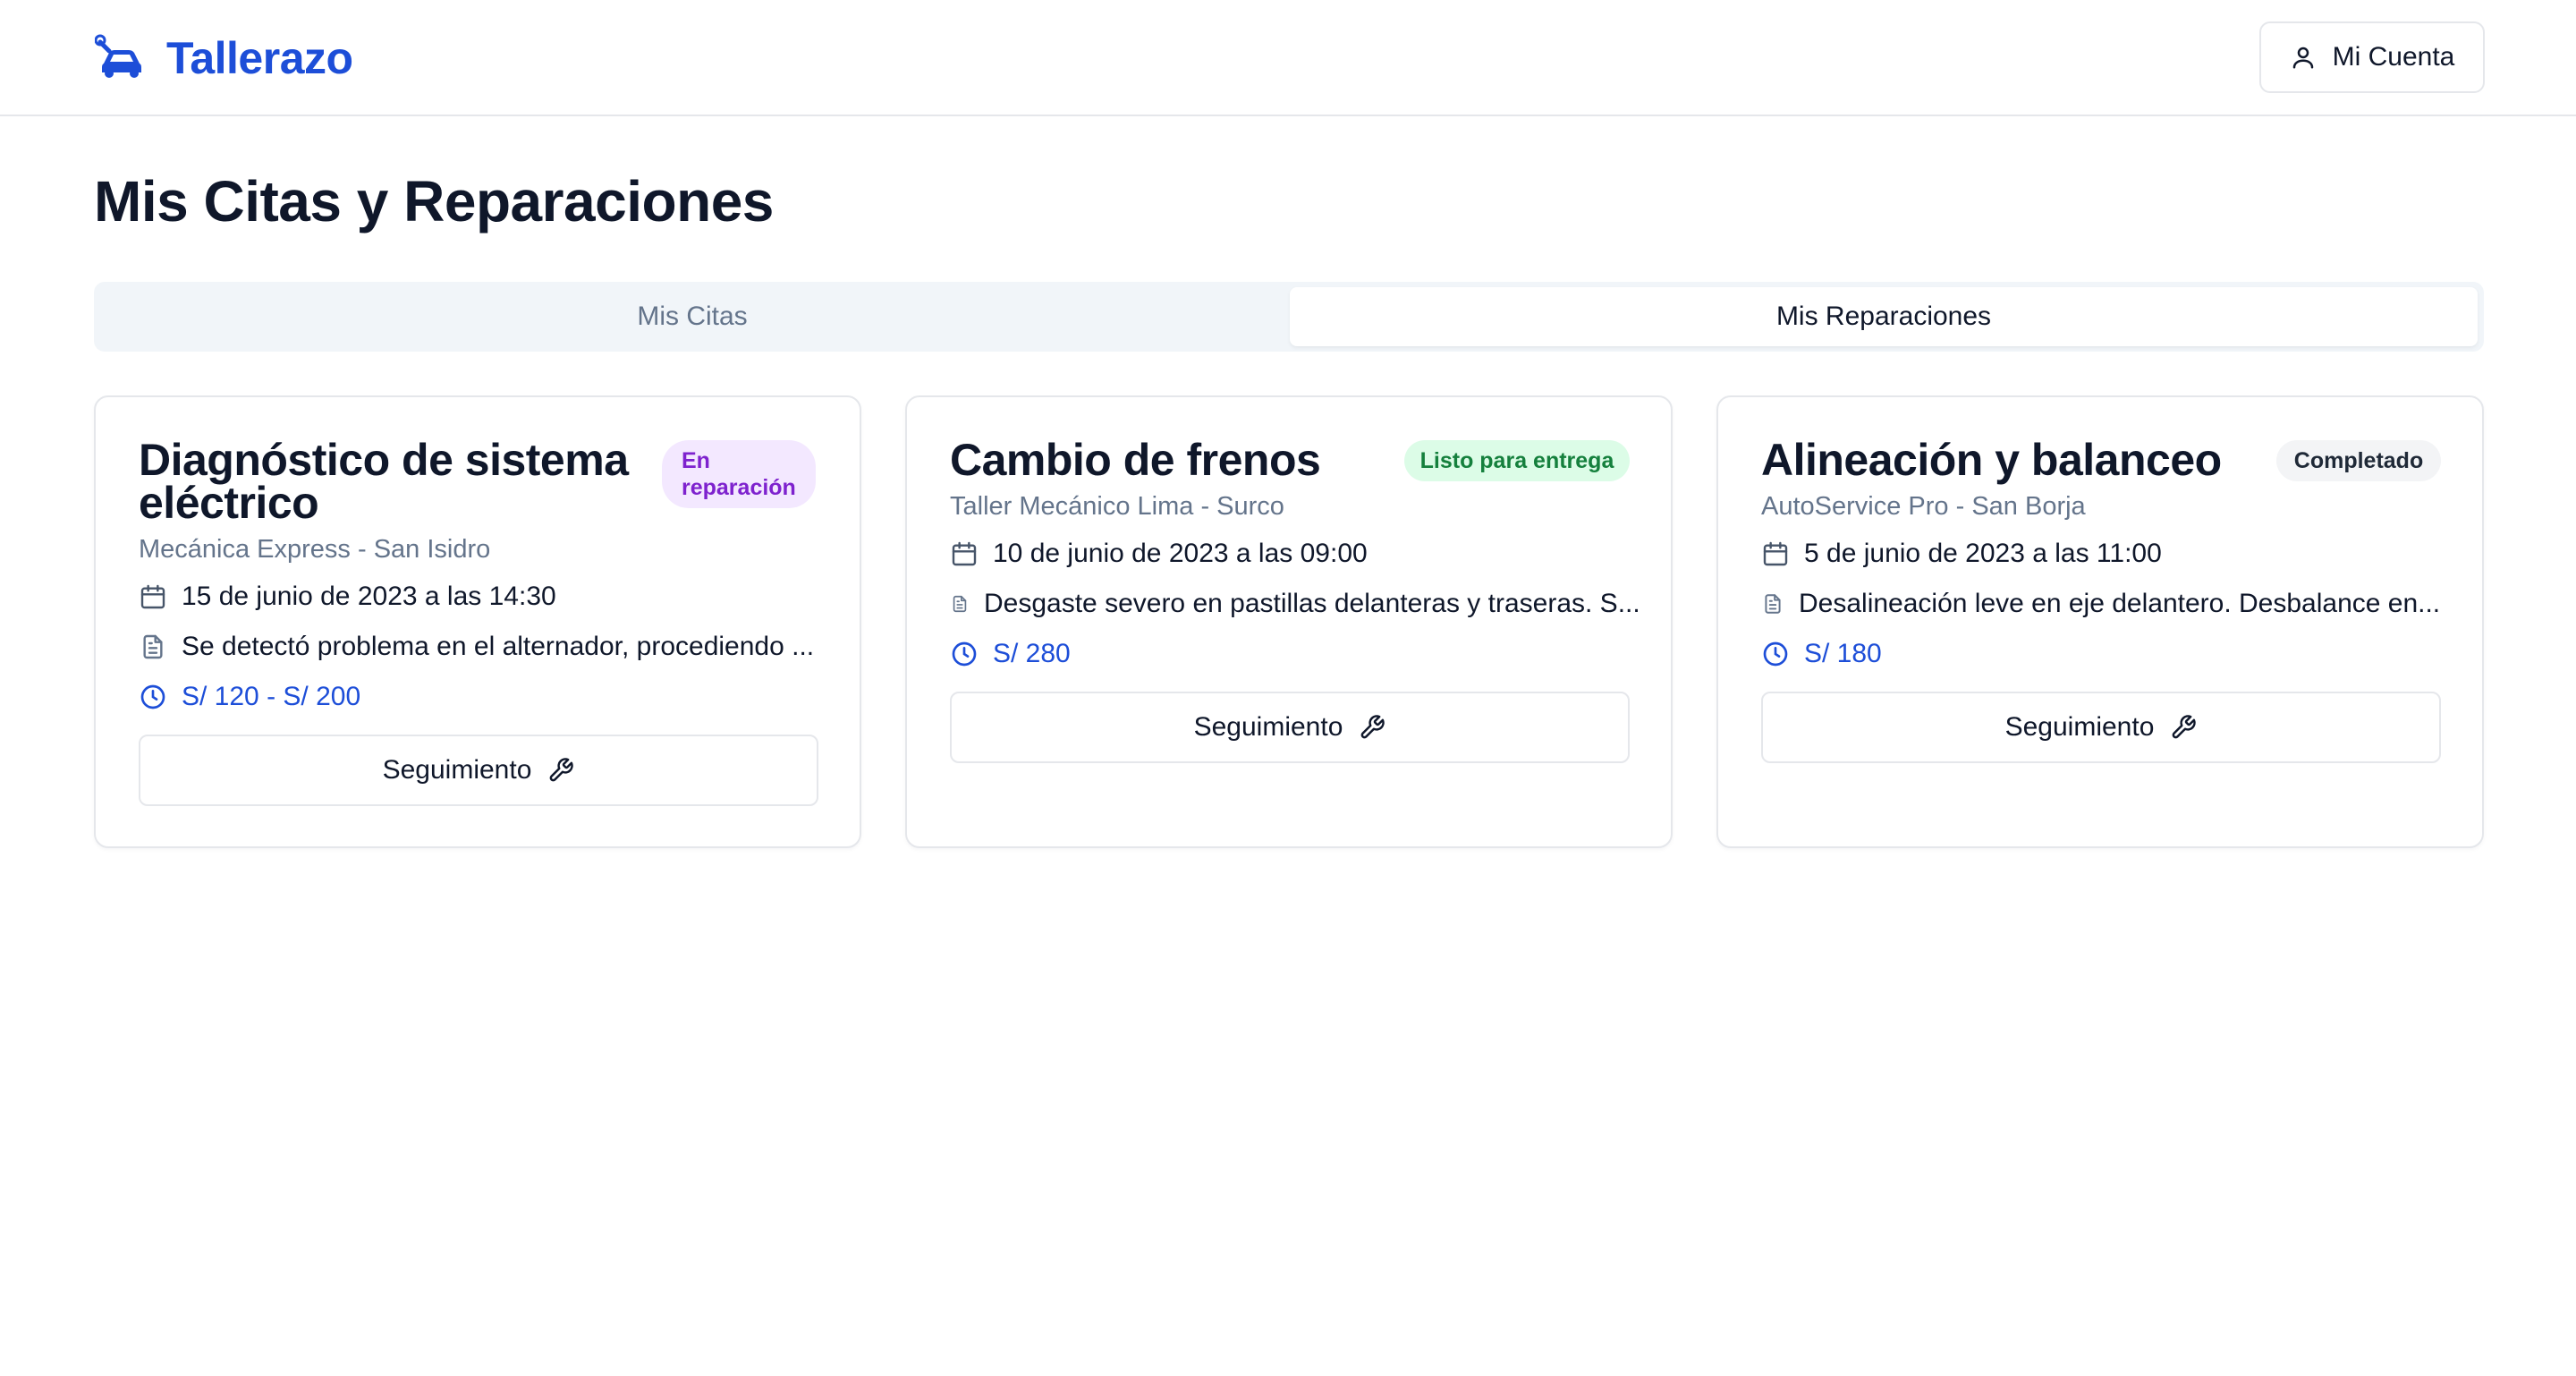 The height and width of the screenshot is (1376, 2576). I want to click on user-icon, so click(2302, 58).